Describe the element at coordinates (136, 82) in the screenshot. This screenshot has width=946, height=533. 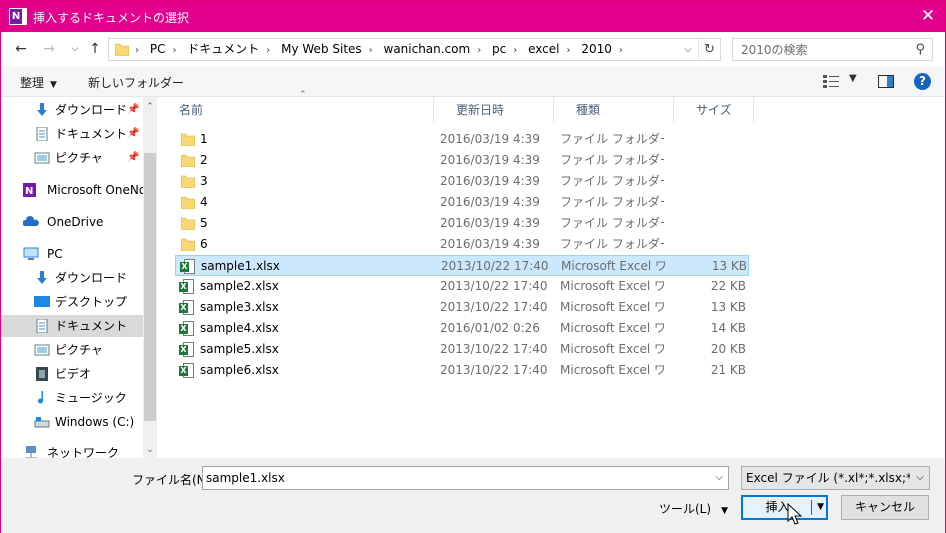
I see `new-folder-button: 新しいフォルダー` at that location.